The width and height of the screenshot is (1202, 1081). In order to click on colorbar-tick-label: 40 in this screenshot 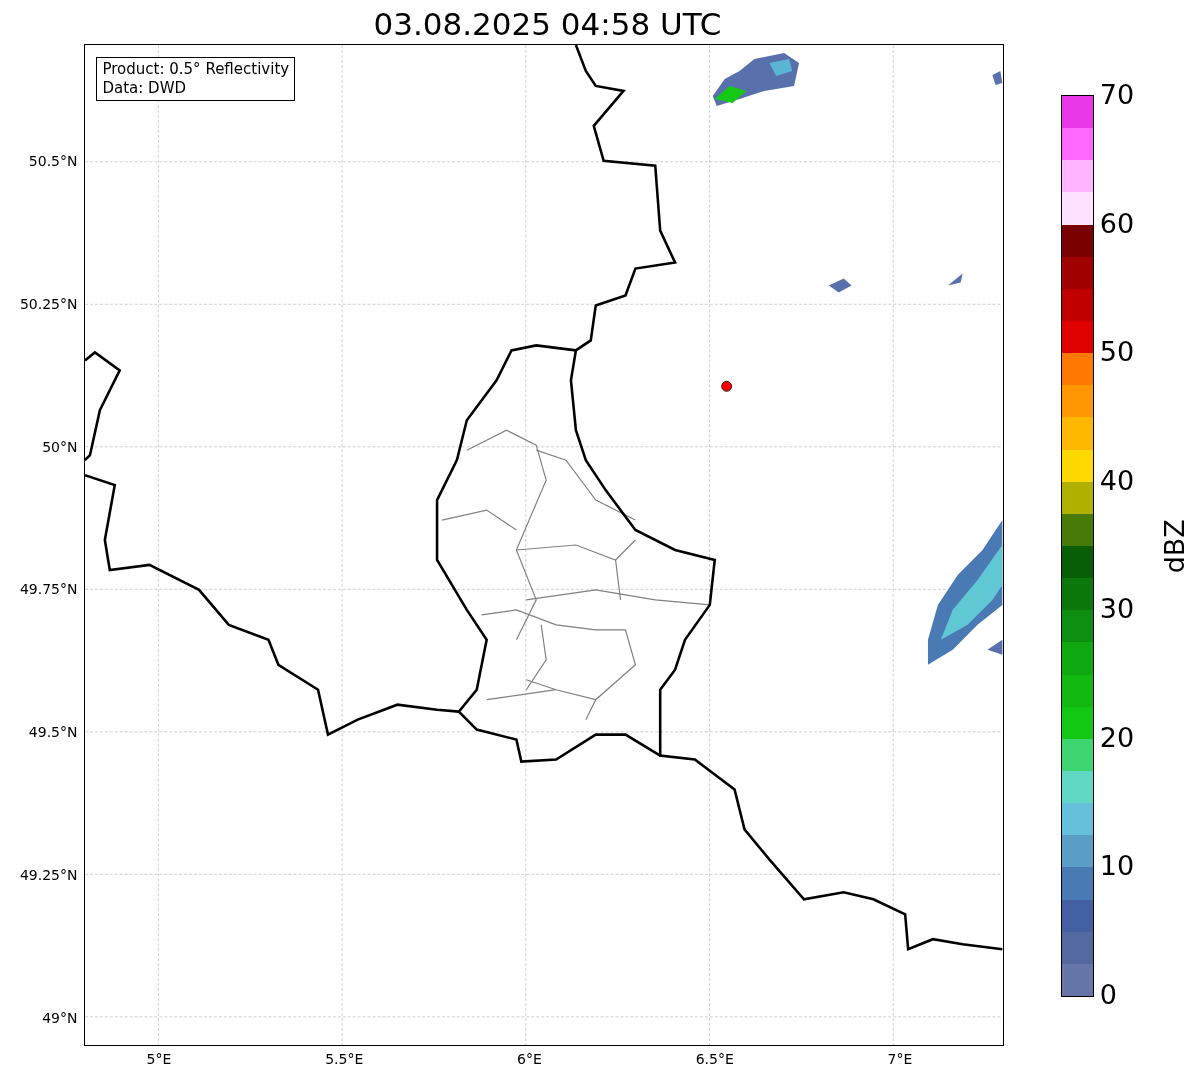, I will do `click(1117, 480)`.